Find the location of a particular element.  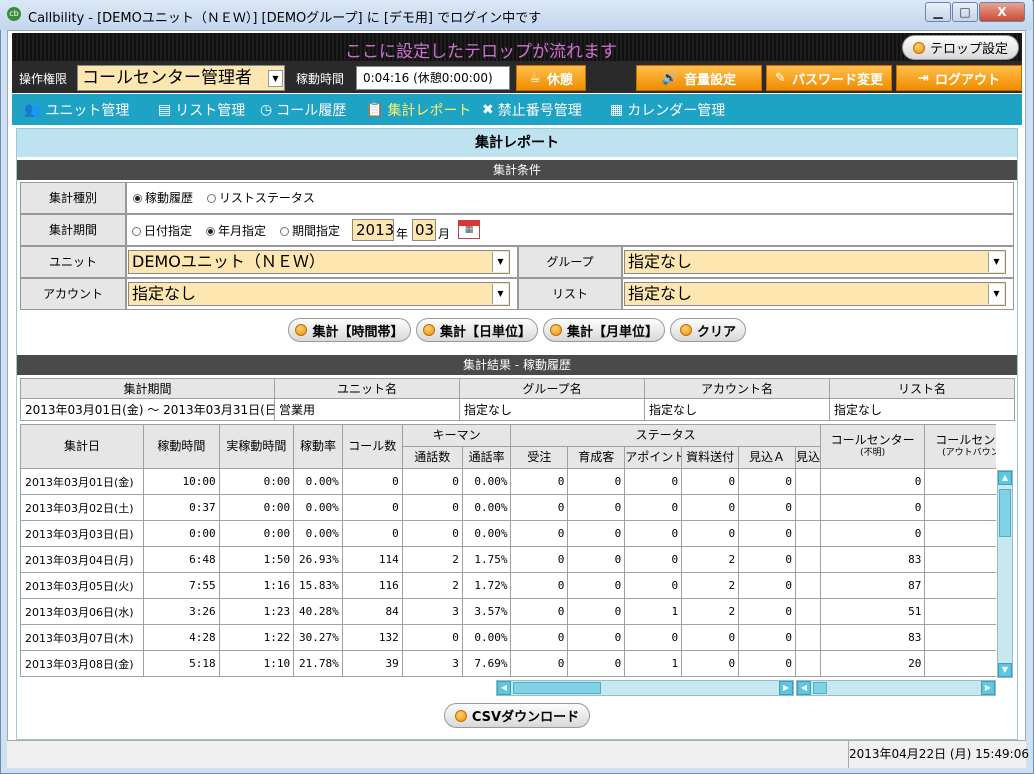

nav-report: 📋 集計レポート is located at coordinates (418, 110).